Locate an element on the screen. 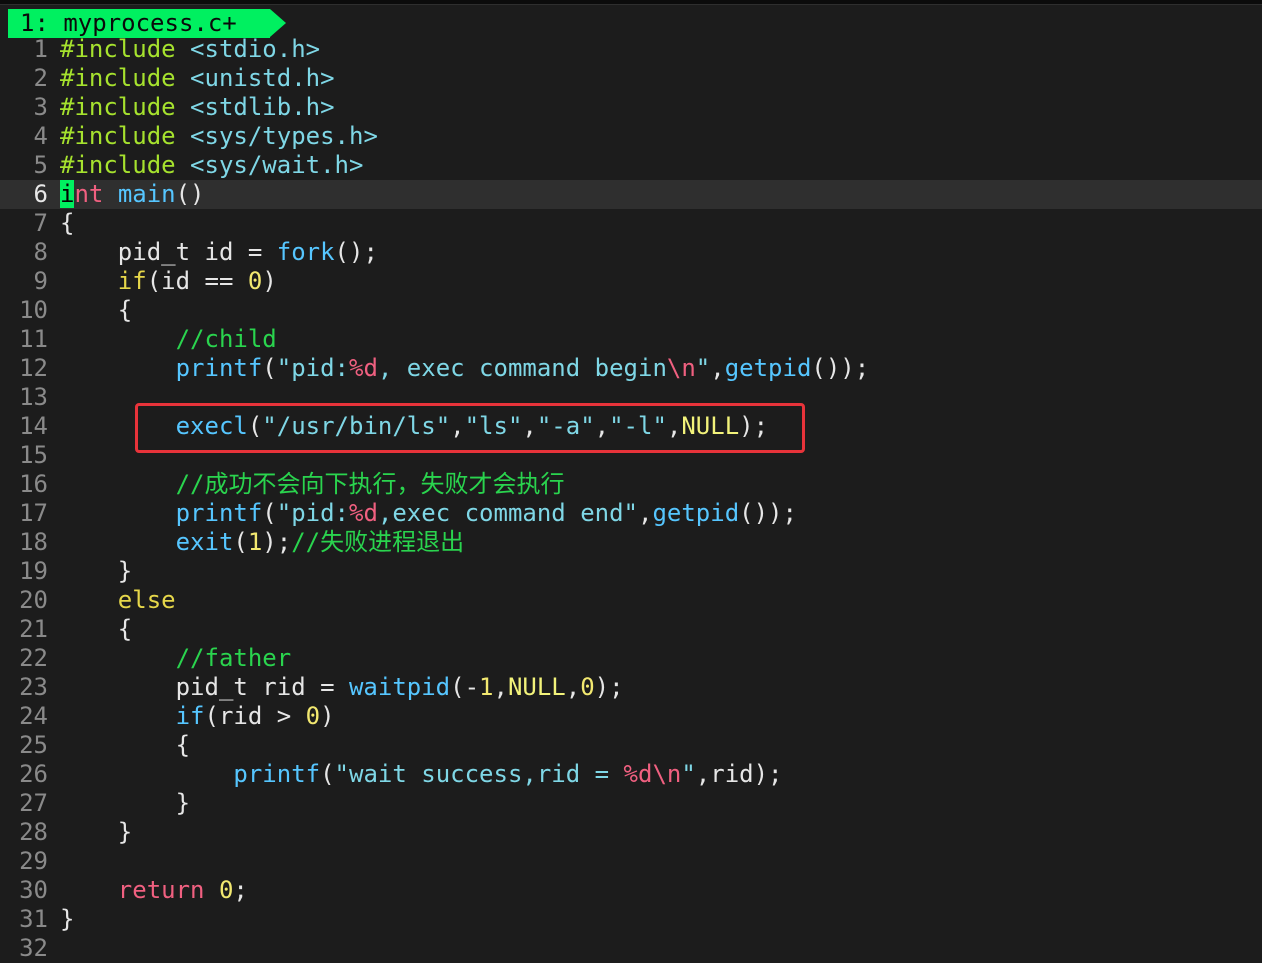  code-line: 9 if(id == 0) is located at coordinates (631, 281).